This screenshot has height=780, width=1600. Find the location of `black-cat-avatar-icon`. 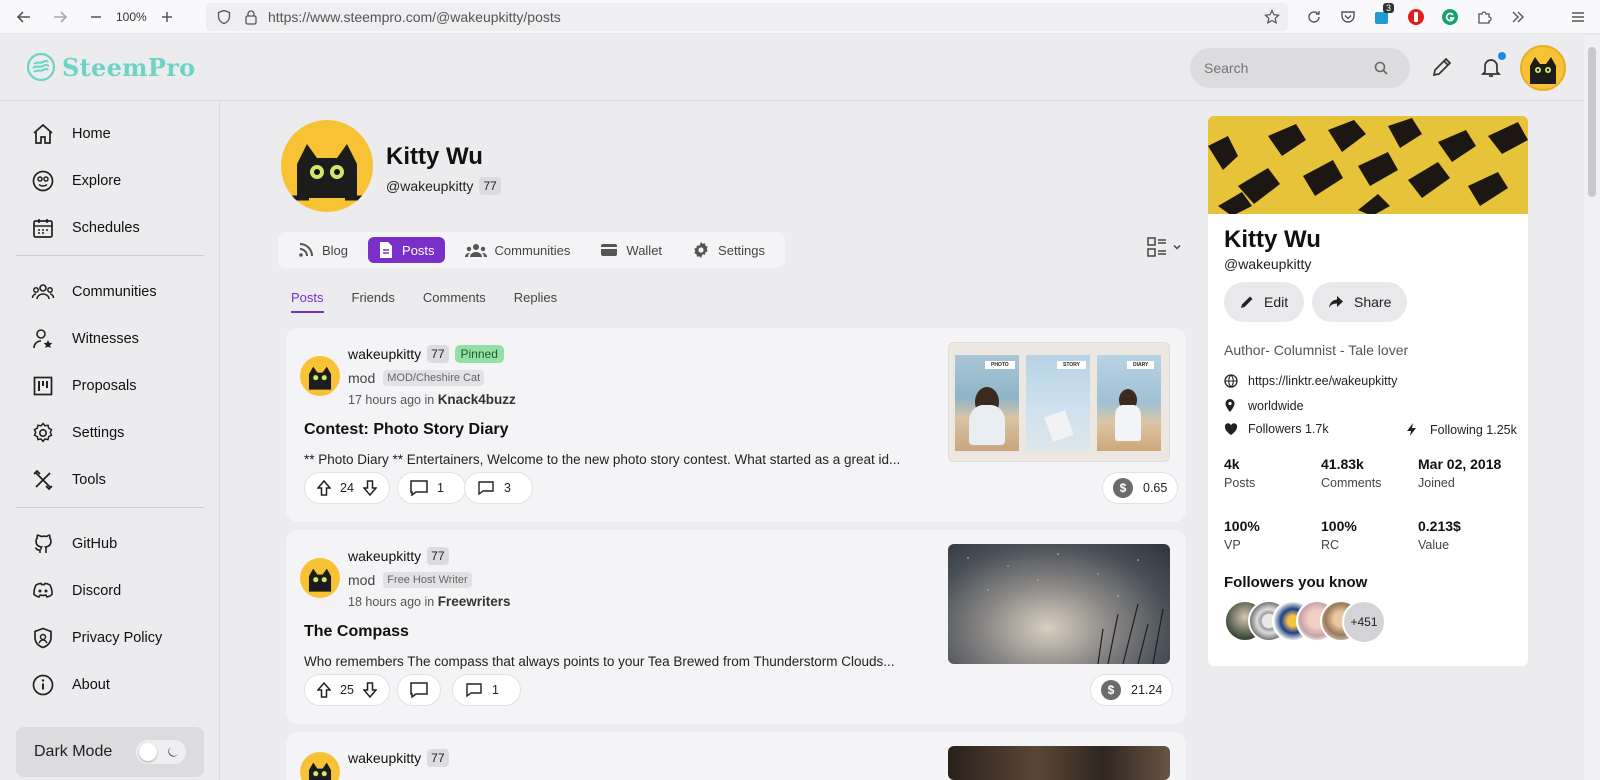

black-cat-avatar-icon is located at coordinates (1543, 70).